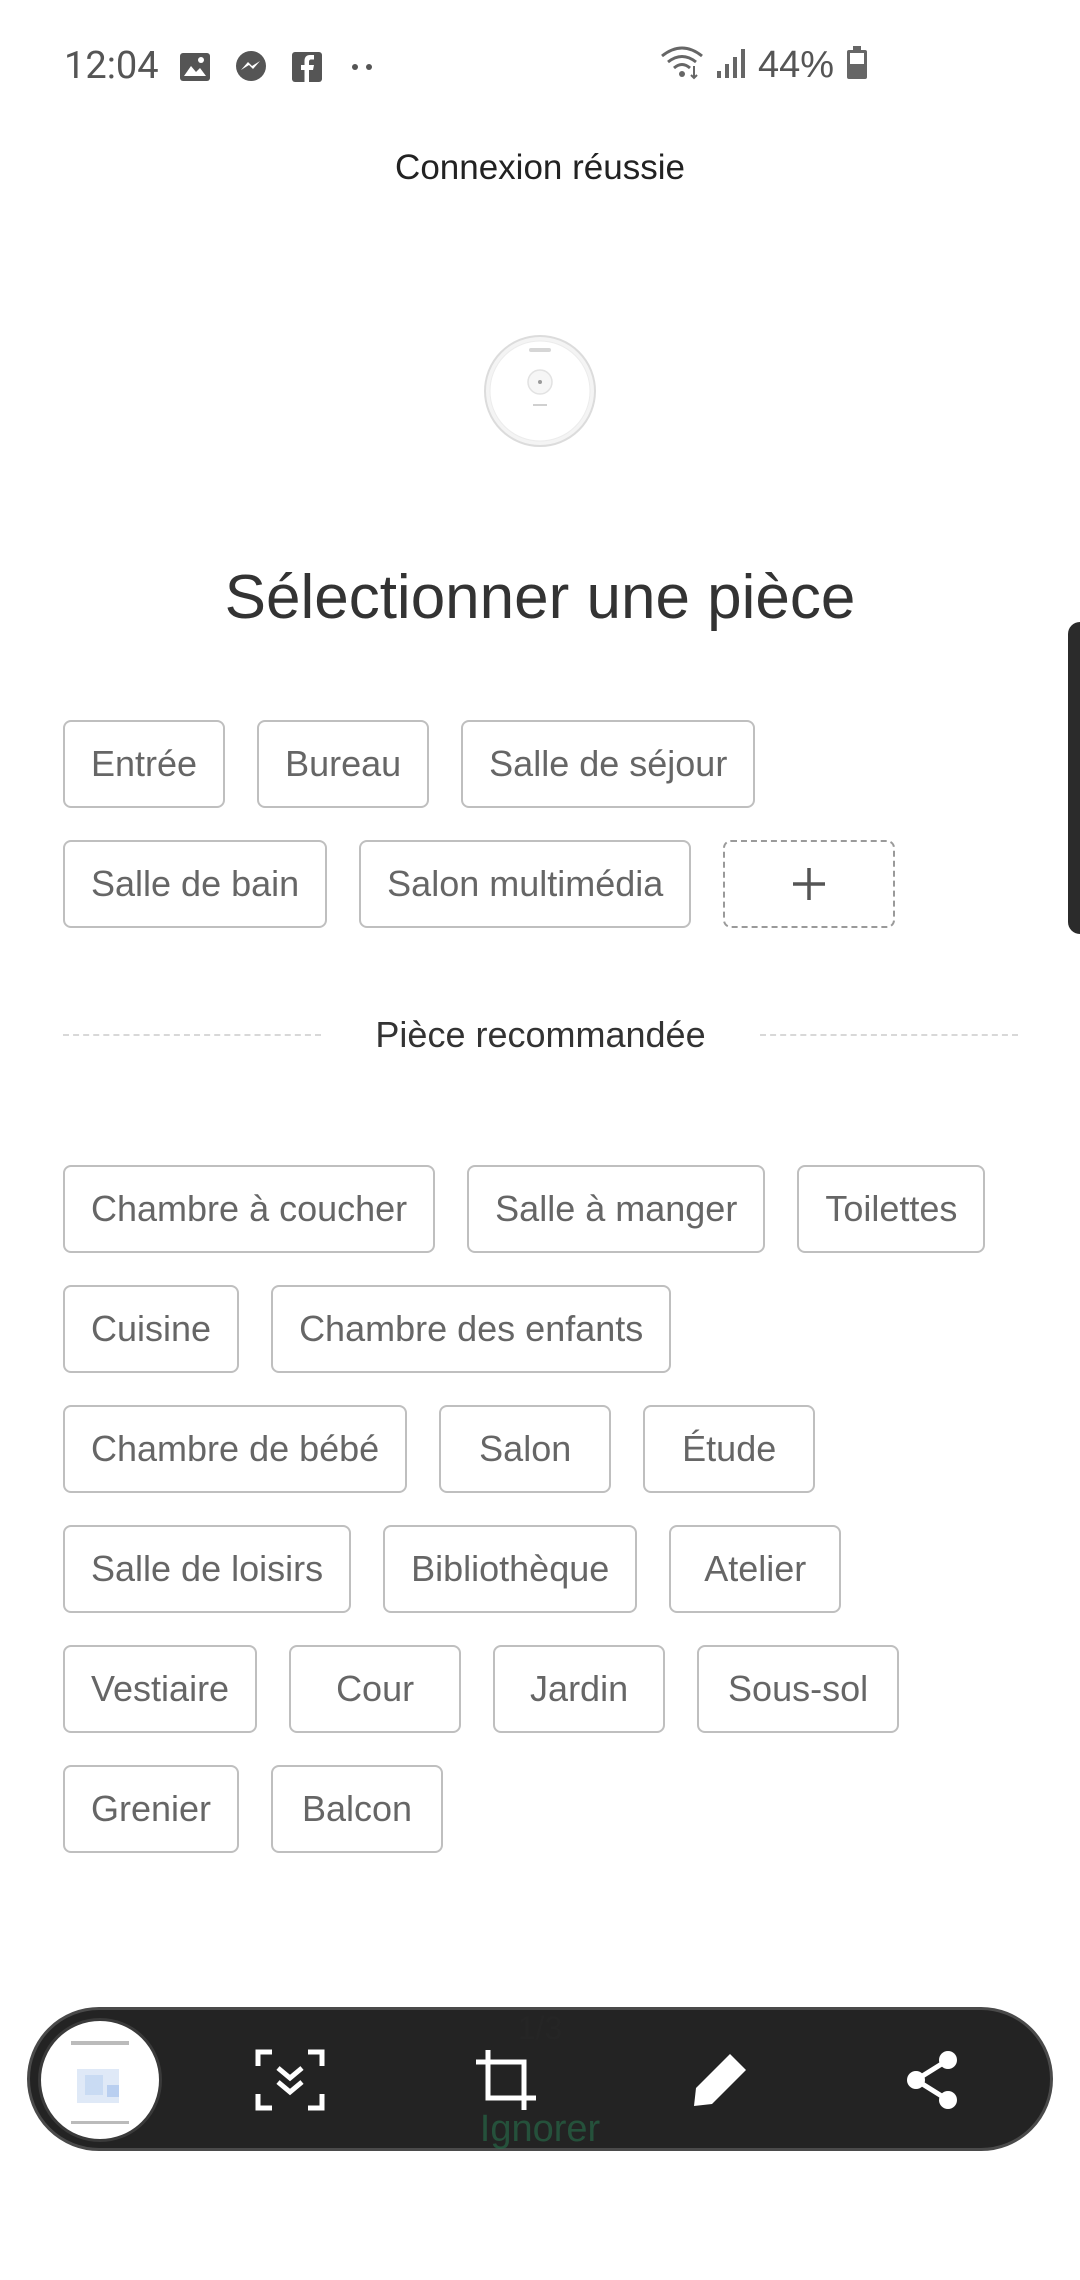 This screenshot has width=1080, height=2280. Describe the element at coordinates (111, 66) in the screenshot. I see `status-time: 12:04` at that location.